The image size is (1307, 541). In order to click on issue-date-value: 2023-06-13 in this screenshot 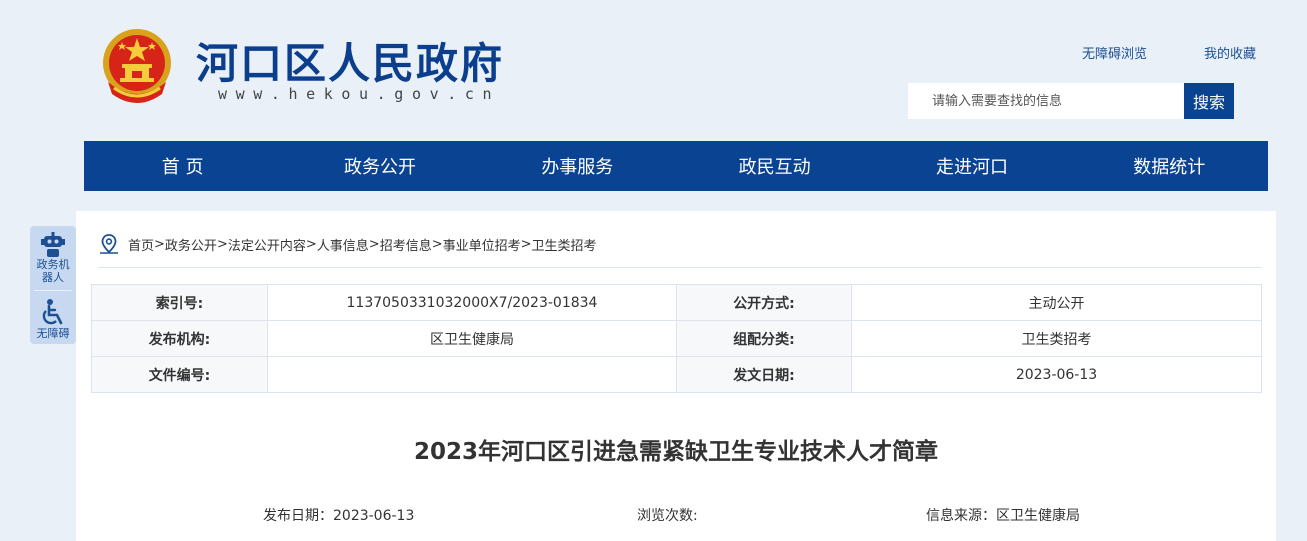, I will do `click(1056, 374)`.